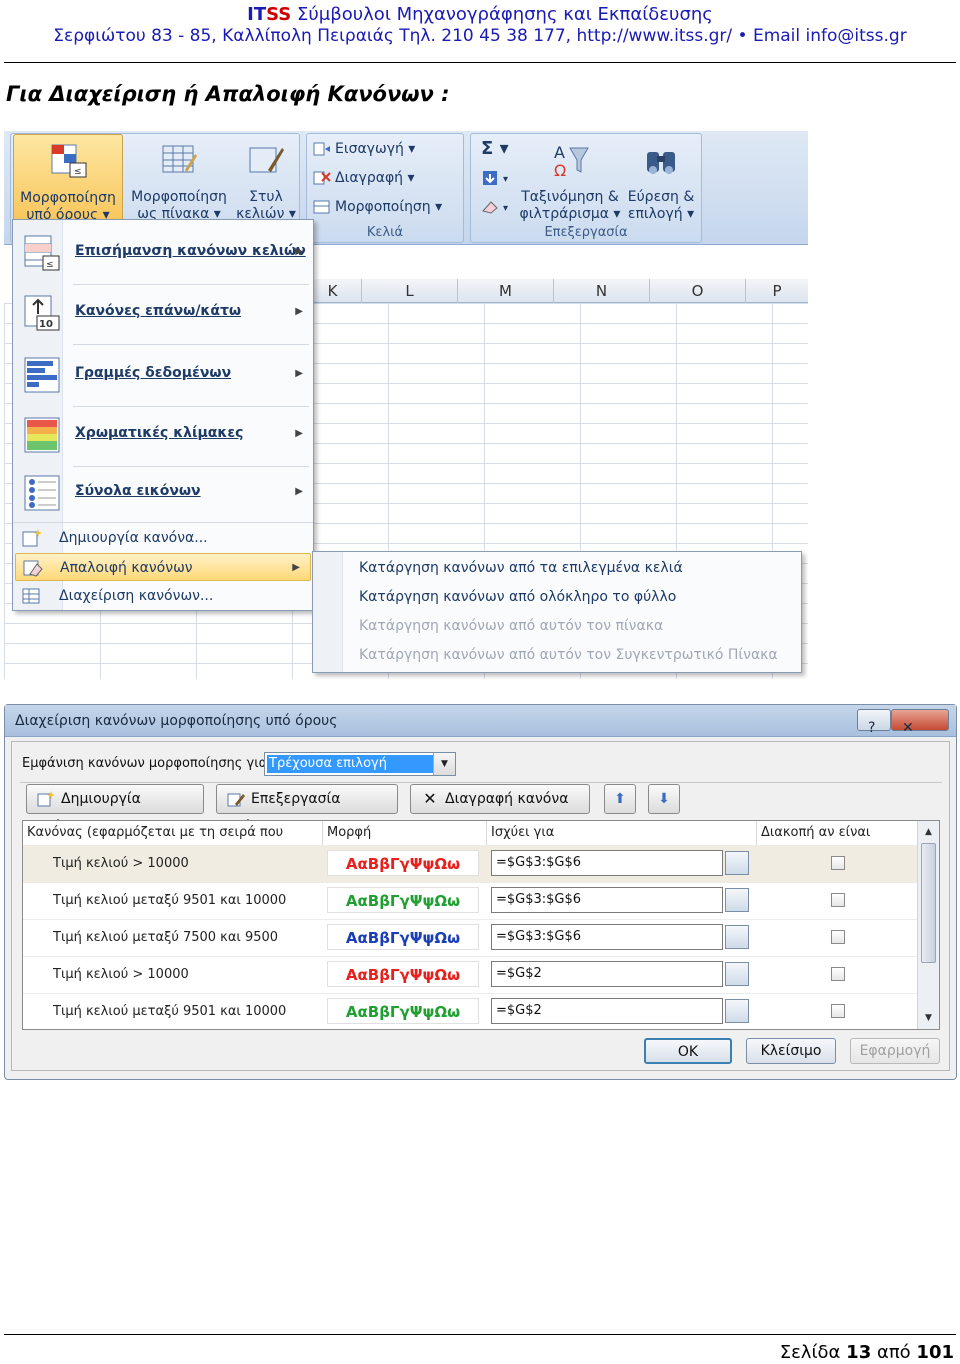 This screenshot has height=1364, width=960. I want to click on sort-filter-label1: Ταξινόμηση &, so click(570, 197).